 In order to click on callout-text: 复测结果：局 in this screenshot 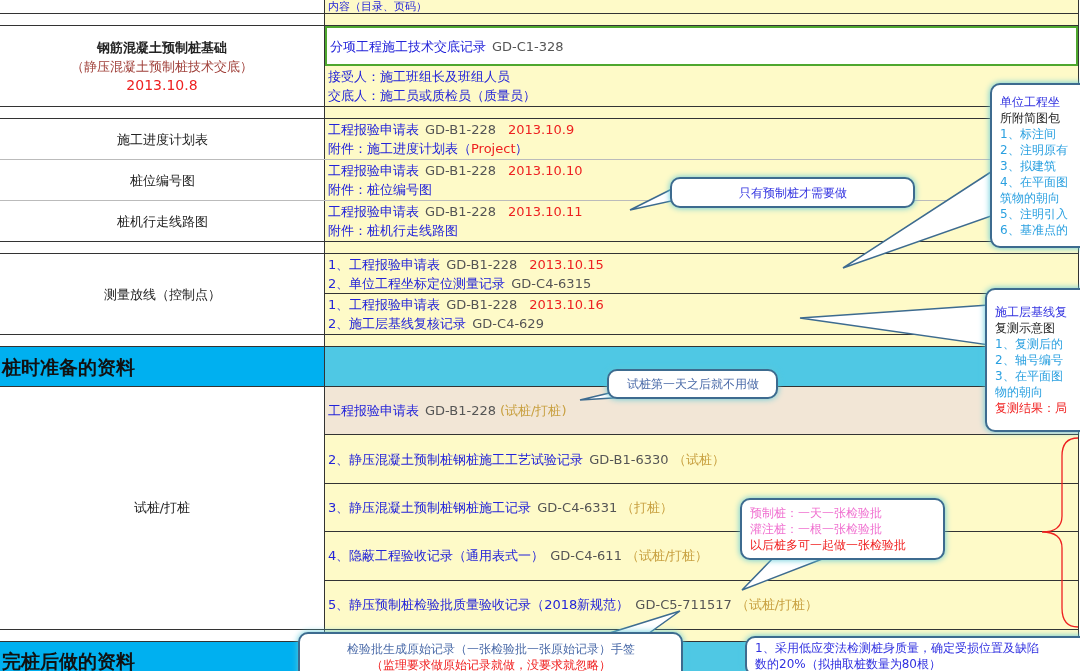, I will do `click(1031, 408)`.